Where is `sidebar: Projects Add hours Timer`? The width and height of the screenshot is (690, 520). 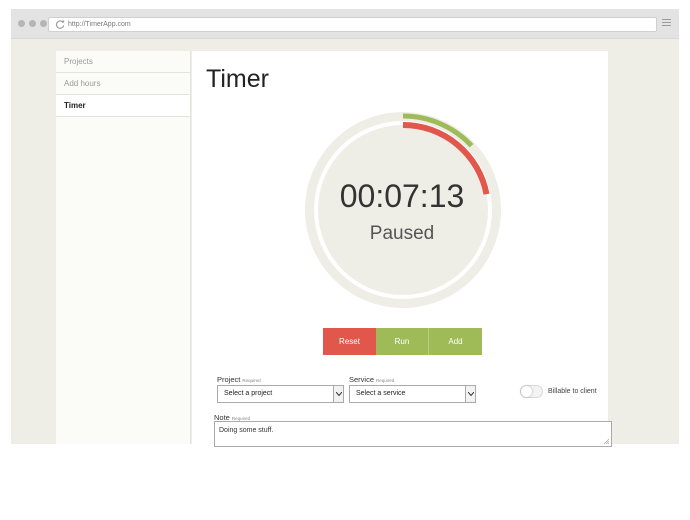
sidebar: Projects Add hours Timer is located at coordinates (123, 247).